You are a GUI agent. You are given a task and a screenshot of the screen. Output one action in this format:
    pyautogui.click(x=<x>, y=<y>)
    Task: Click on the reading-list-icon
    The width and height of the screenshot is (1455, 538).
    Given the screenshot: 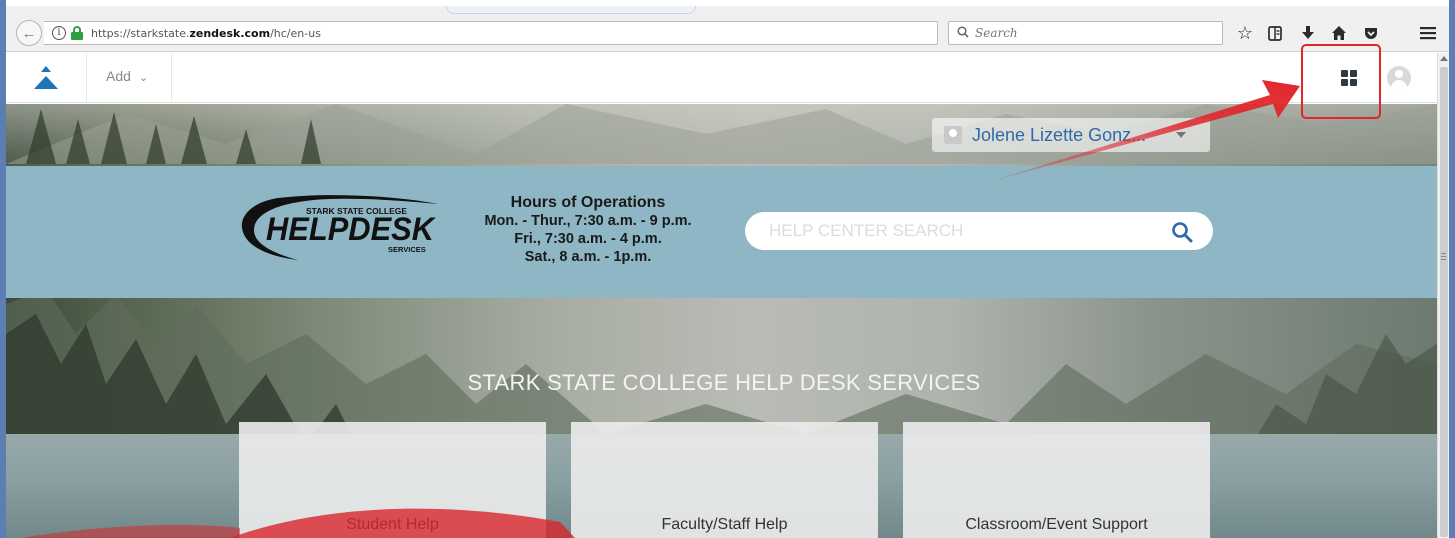 What is the action you would take?
    pyautogui.click(x=1275, y=33)
    